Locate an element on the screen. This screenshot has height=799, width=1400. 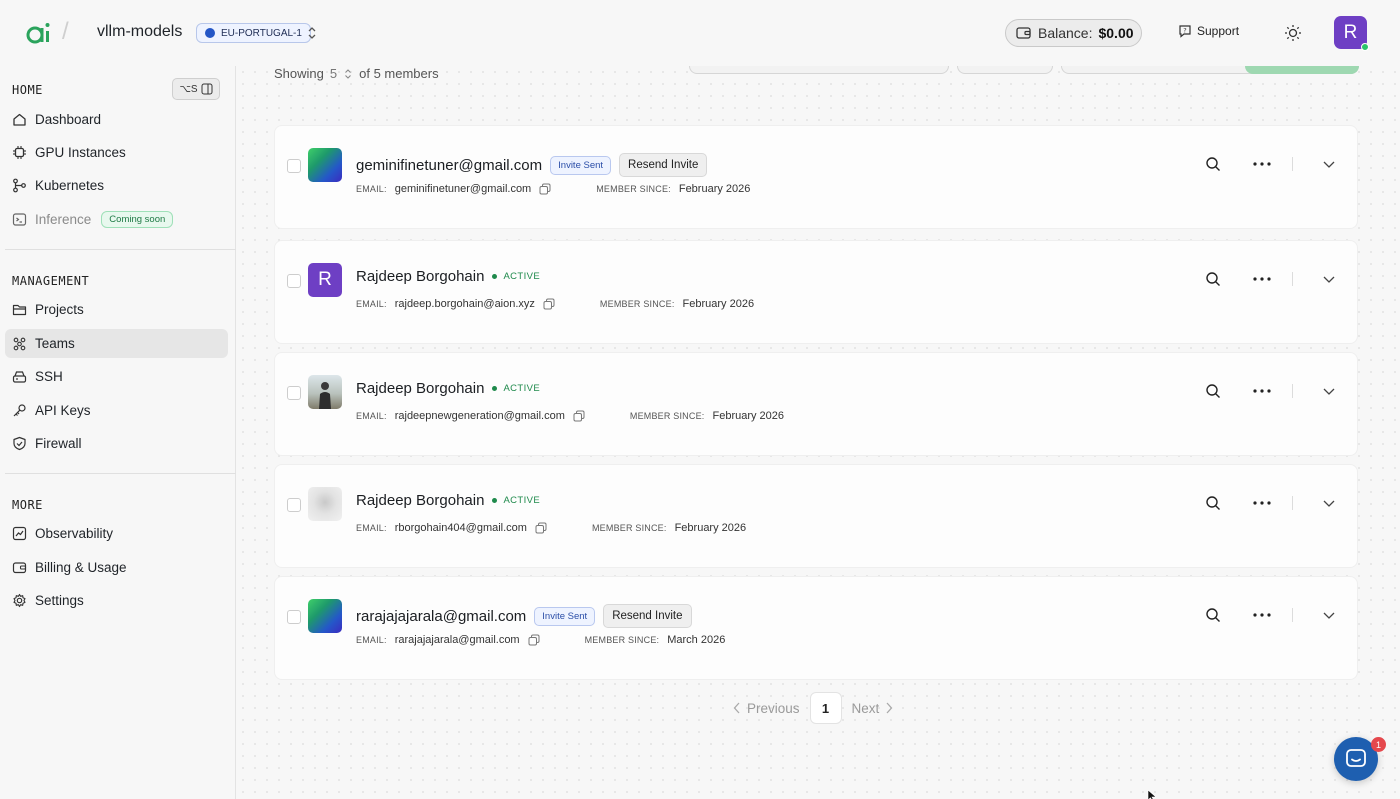
previous-page-button: Previous is located at coordinates (766, 708).